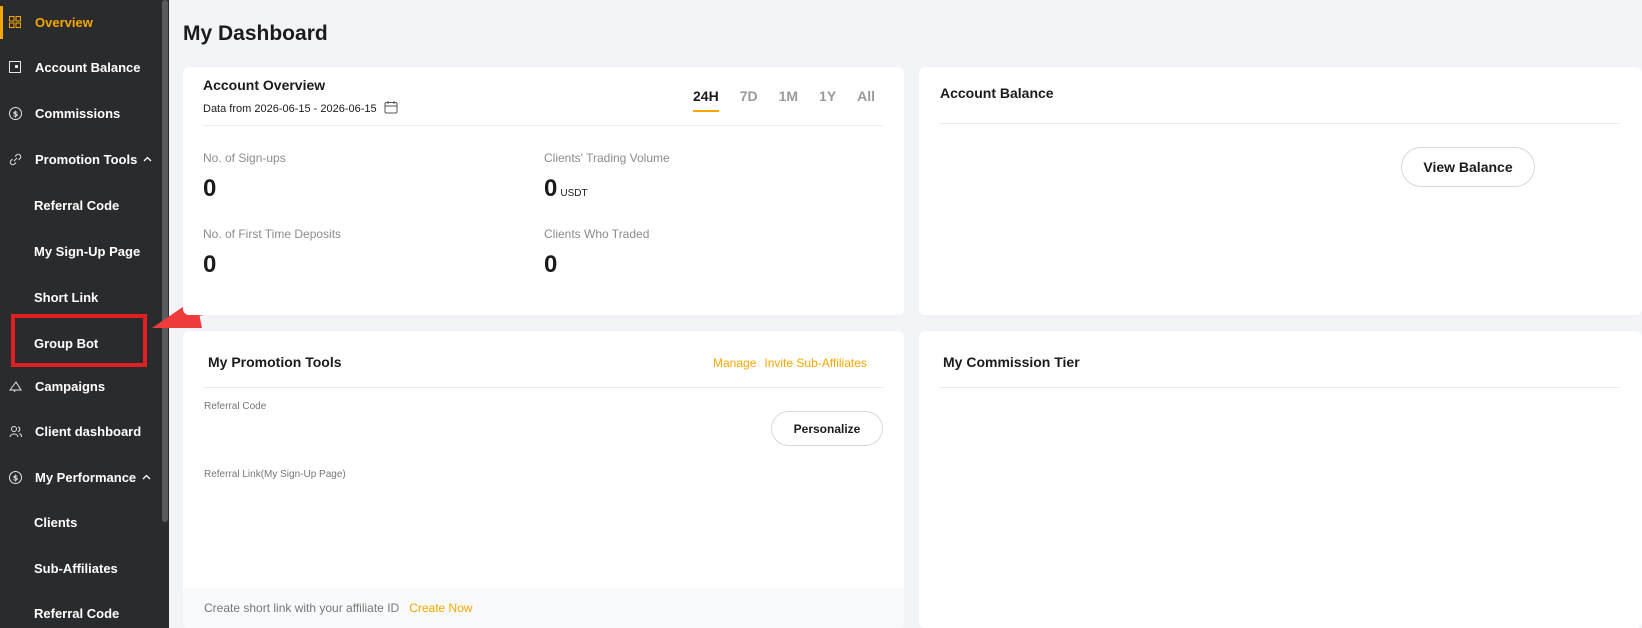 The width and height of the screenshot is (1642, 628). What do you see at coordinates (15, 22) in the screenshot?
I see `grid-icon` at bounding box center [15, 22].